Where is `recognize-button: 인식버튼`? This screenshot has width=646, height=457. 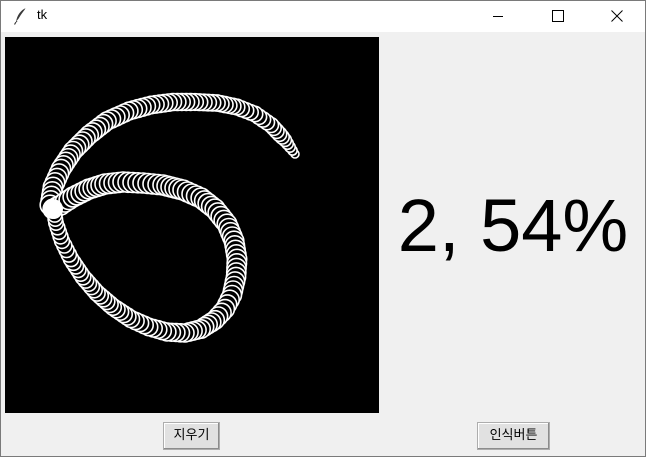 recognize-button: 인식버튼 is located at coordinates (513, 436).